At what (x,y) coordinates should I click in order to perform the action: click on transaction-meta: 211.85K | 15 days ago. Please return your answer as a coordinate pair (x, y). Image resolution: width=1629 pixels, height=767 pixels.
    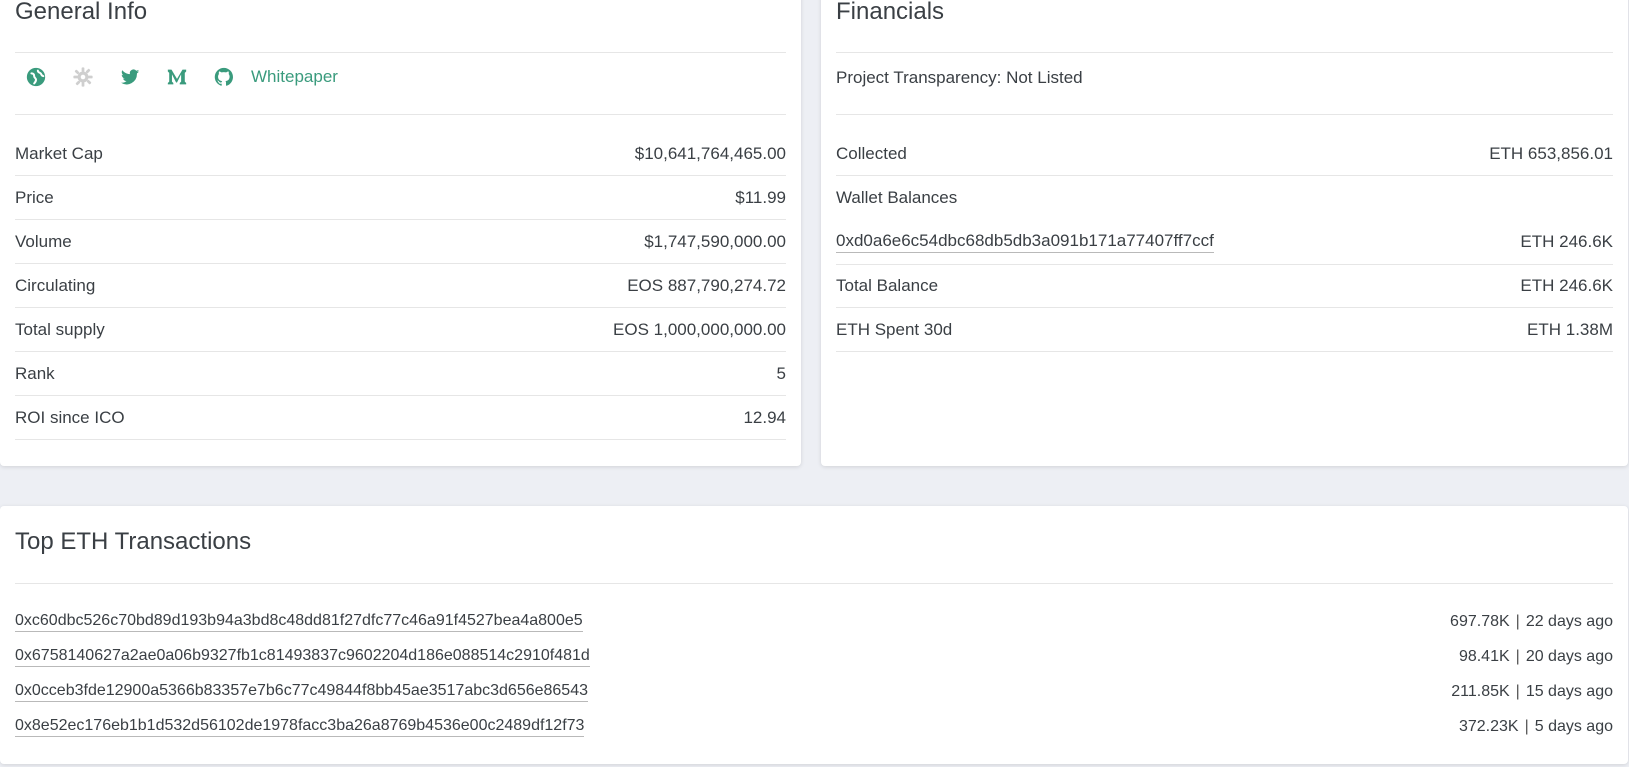
    Looking at the image, I should click on (1532, 692).